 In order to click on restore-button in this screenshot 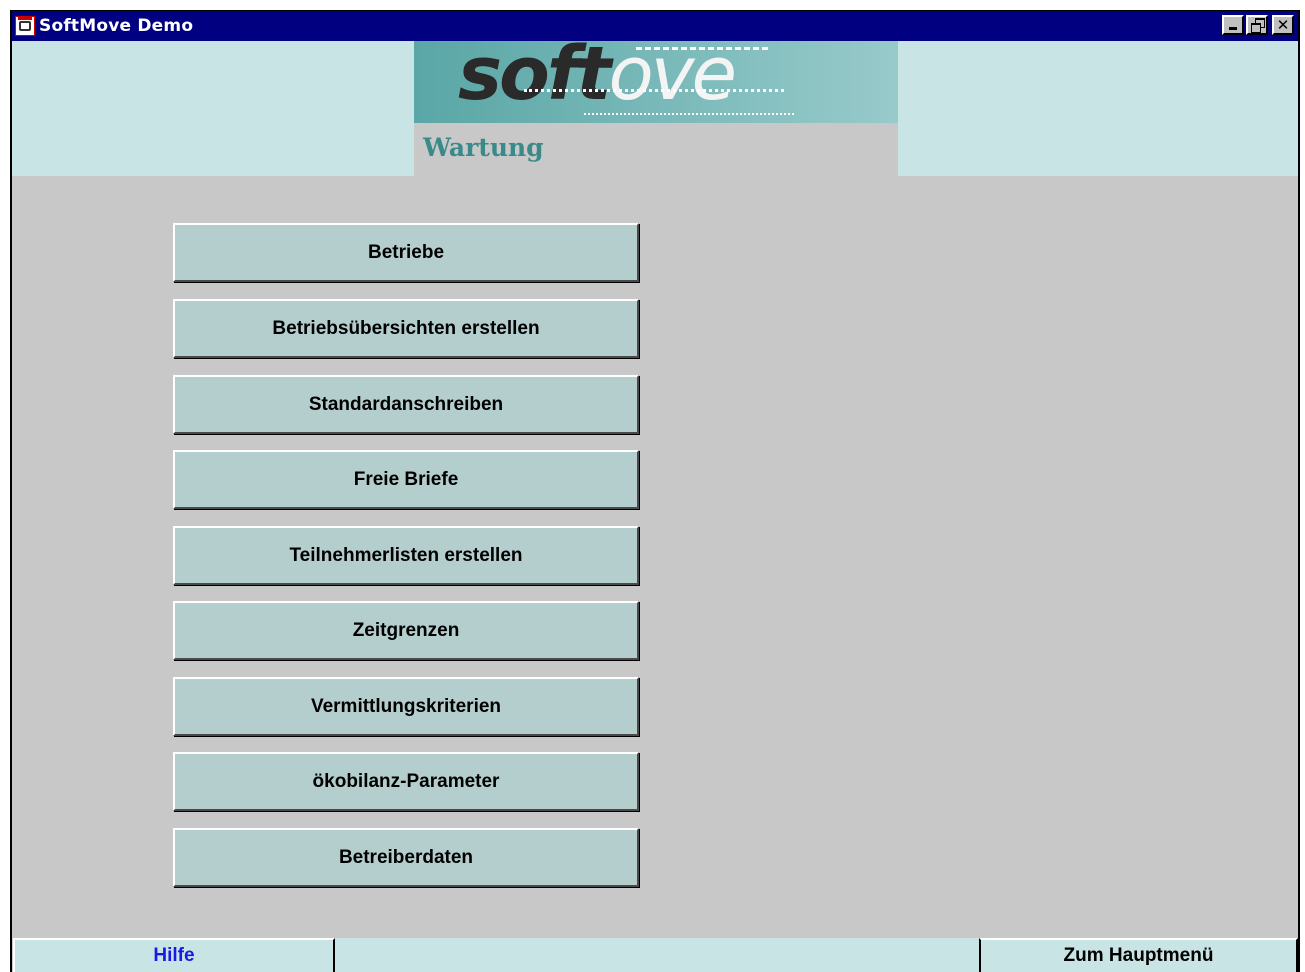, I will do `click(1257, 25)`.